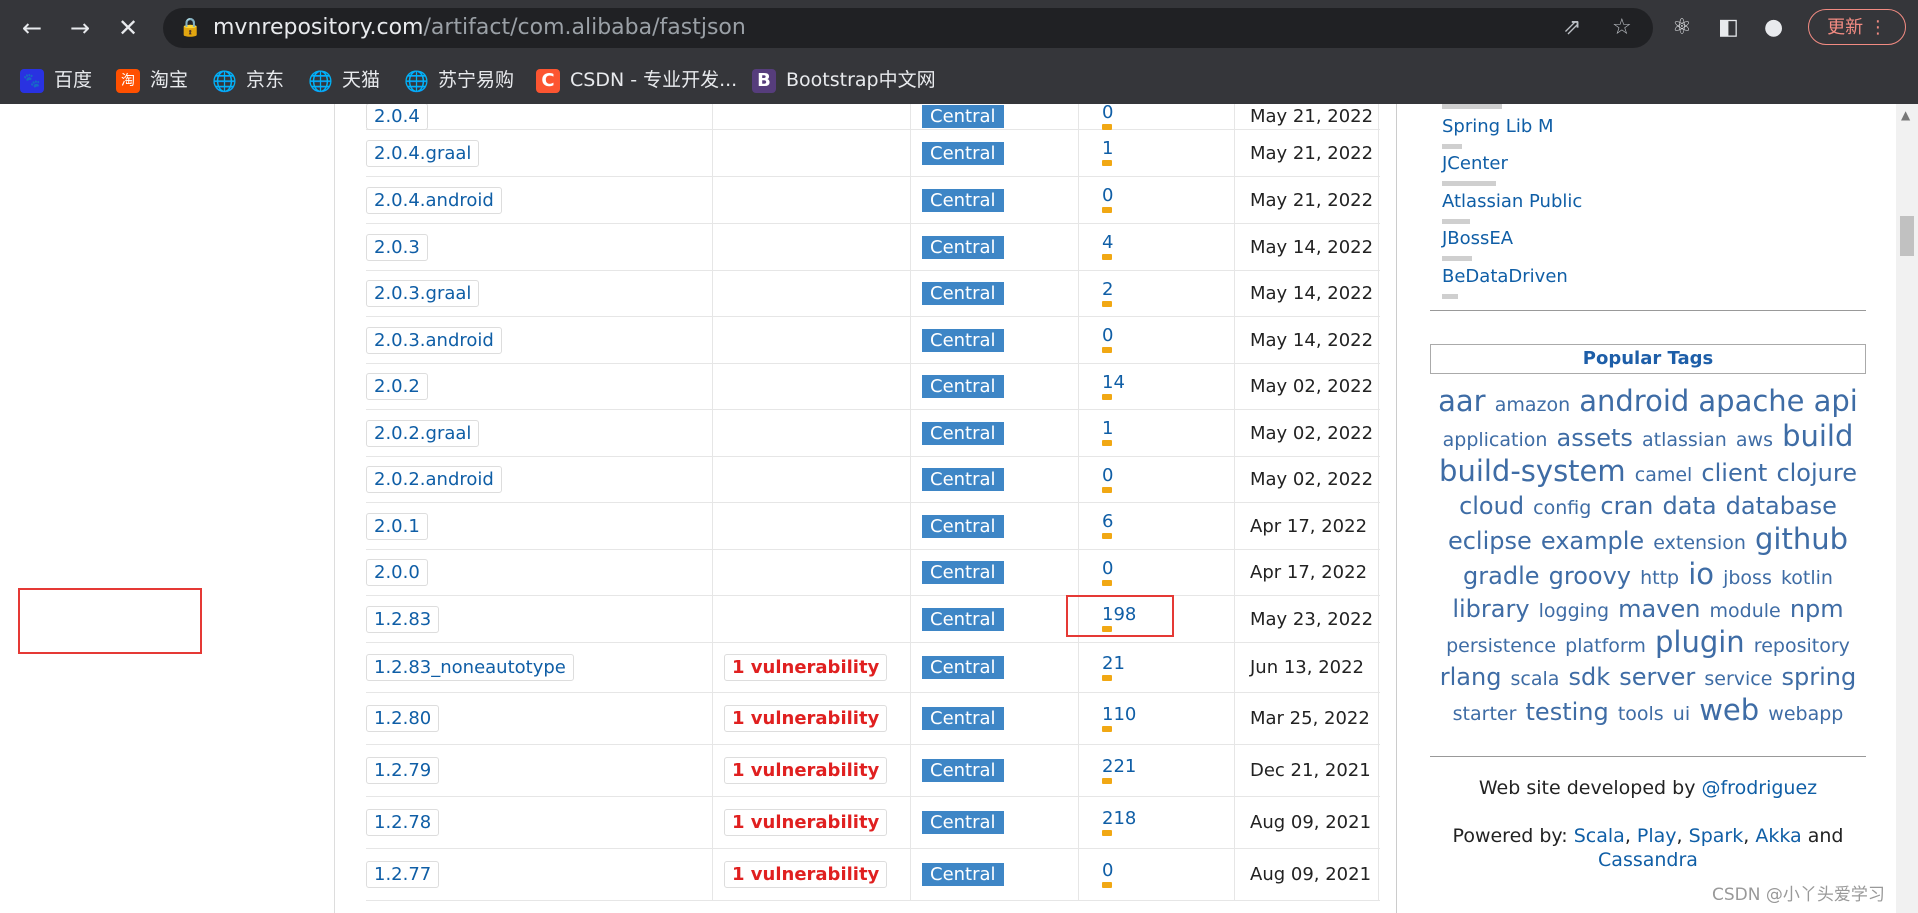  I want to click on bookmark-suning: 🌐 苏宁易购, so click(459, 80).